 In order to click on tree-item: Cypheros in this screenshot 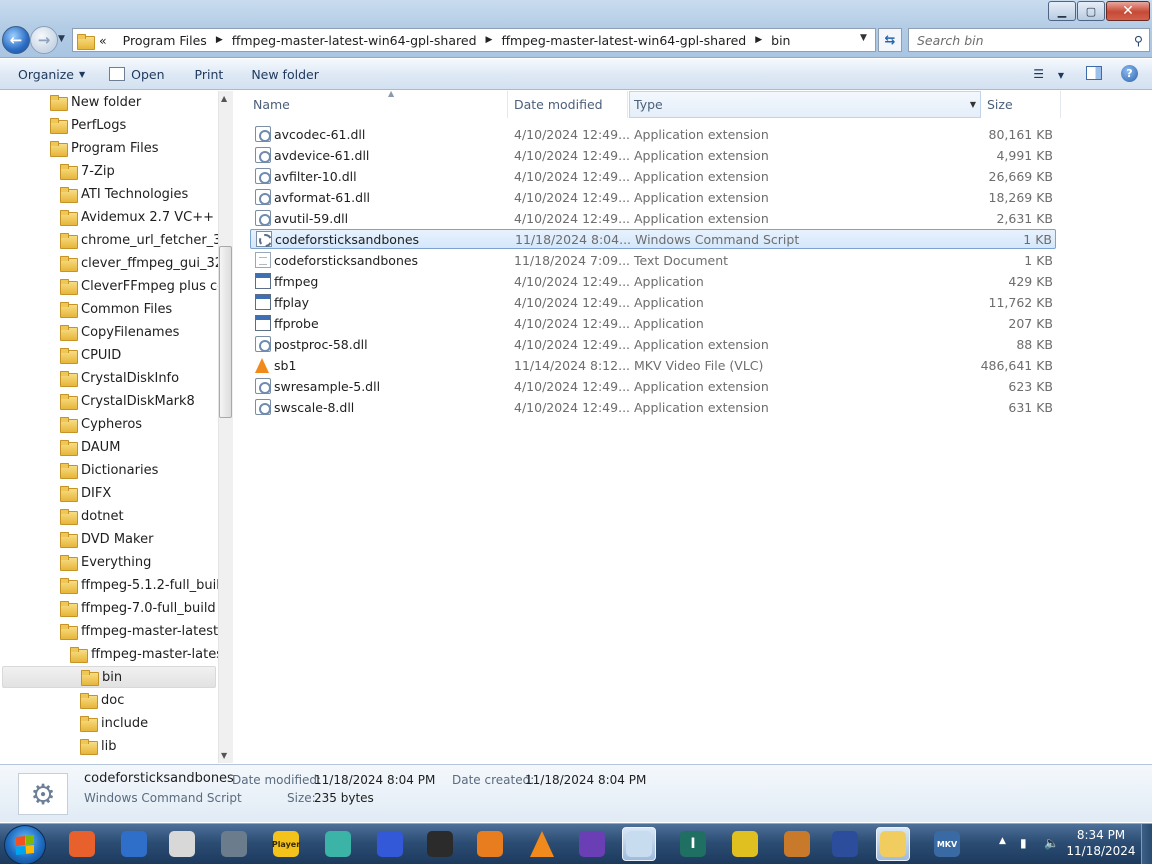, I will do `click(101, 424)`.